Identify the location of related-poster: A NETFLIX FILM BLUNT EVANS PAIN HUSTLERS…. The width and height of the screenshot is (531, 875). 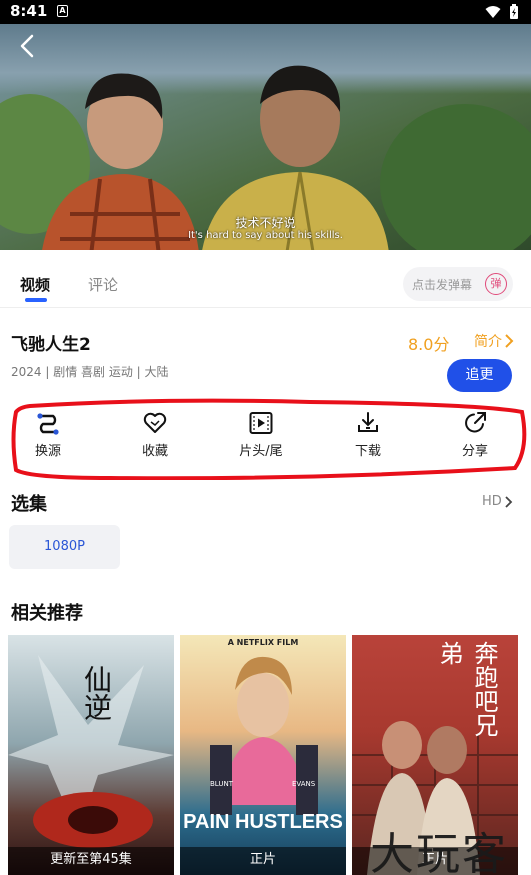
(263, 755).